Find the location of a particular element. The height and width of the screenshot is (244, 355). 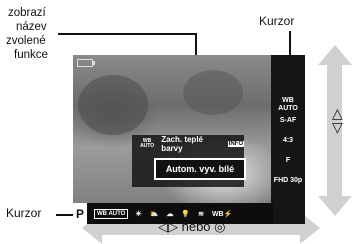

wb-fluorescent-icon: ≋ is located at coordinates (201, 214).